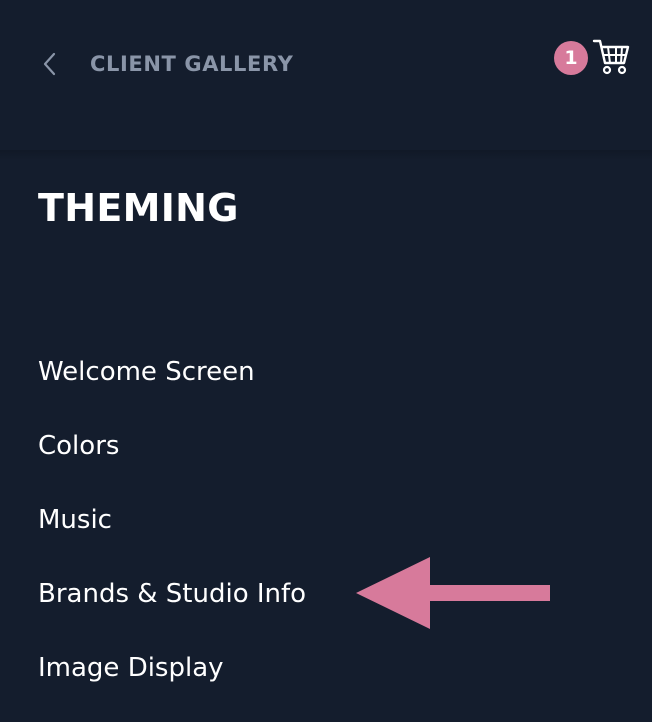 The width and height of the screenshot is (652, 722). I want to click on back-label: CLIENT GALLERY, so click(192, 64).